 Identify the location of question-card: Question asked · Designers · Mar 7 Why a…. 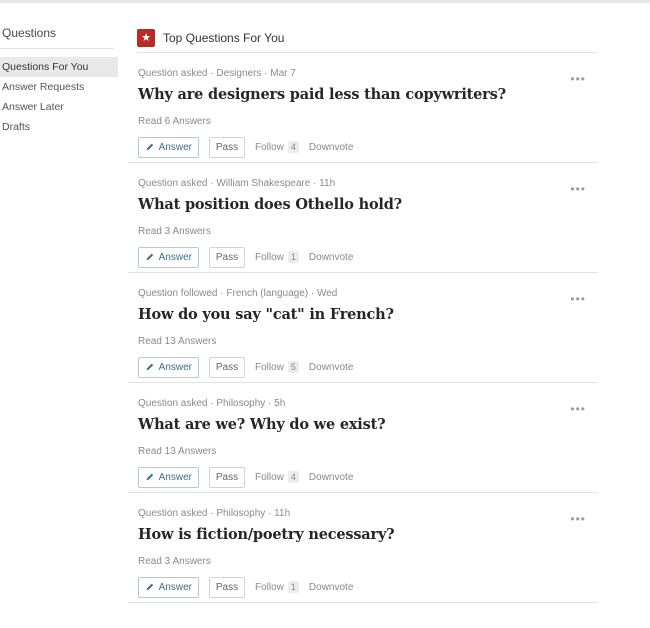
(363, 108).